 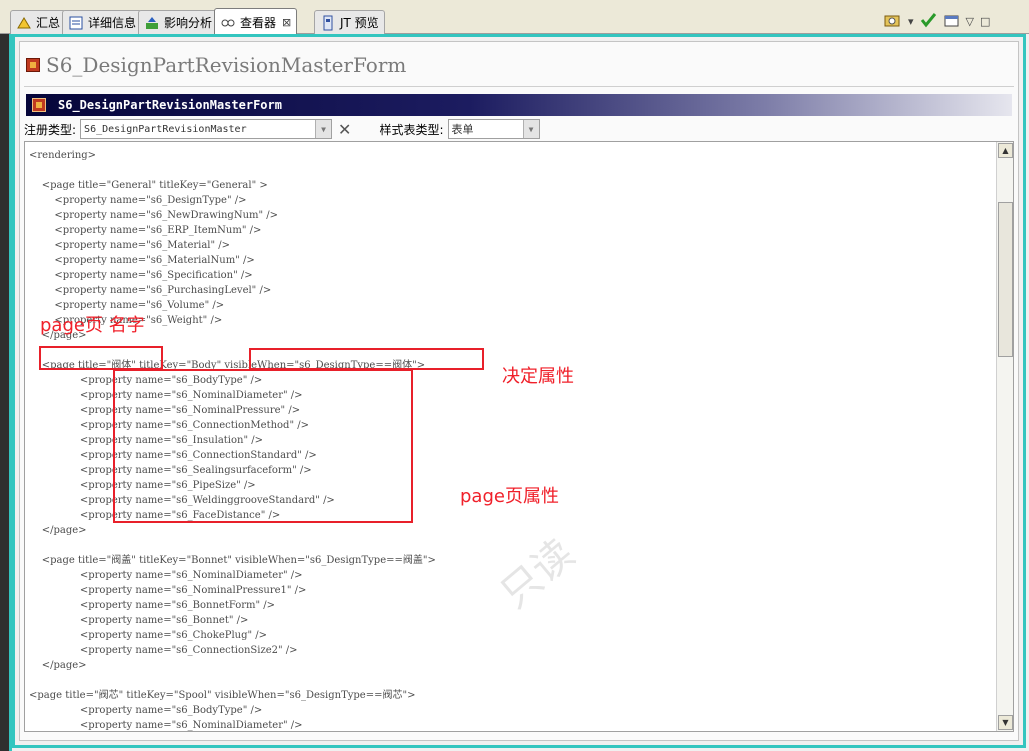 I want to click on tab-impact-analysis: 影响分析, so click(x=178, y=22).